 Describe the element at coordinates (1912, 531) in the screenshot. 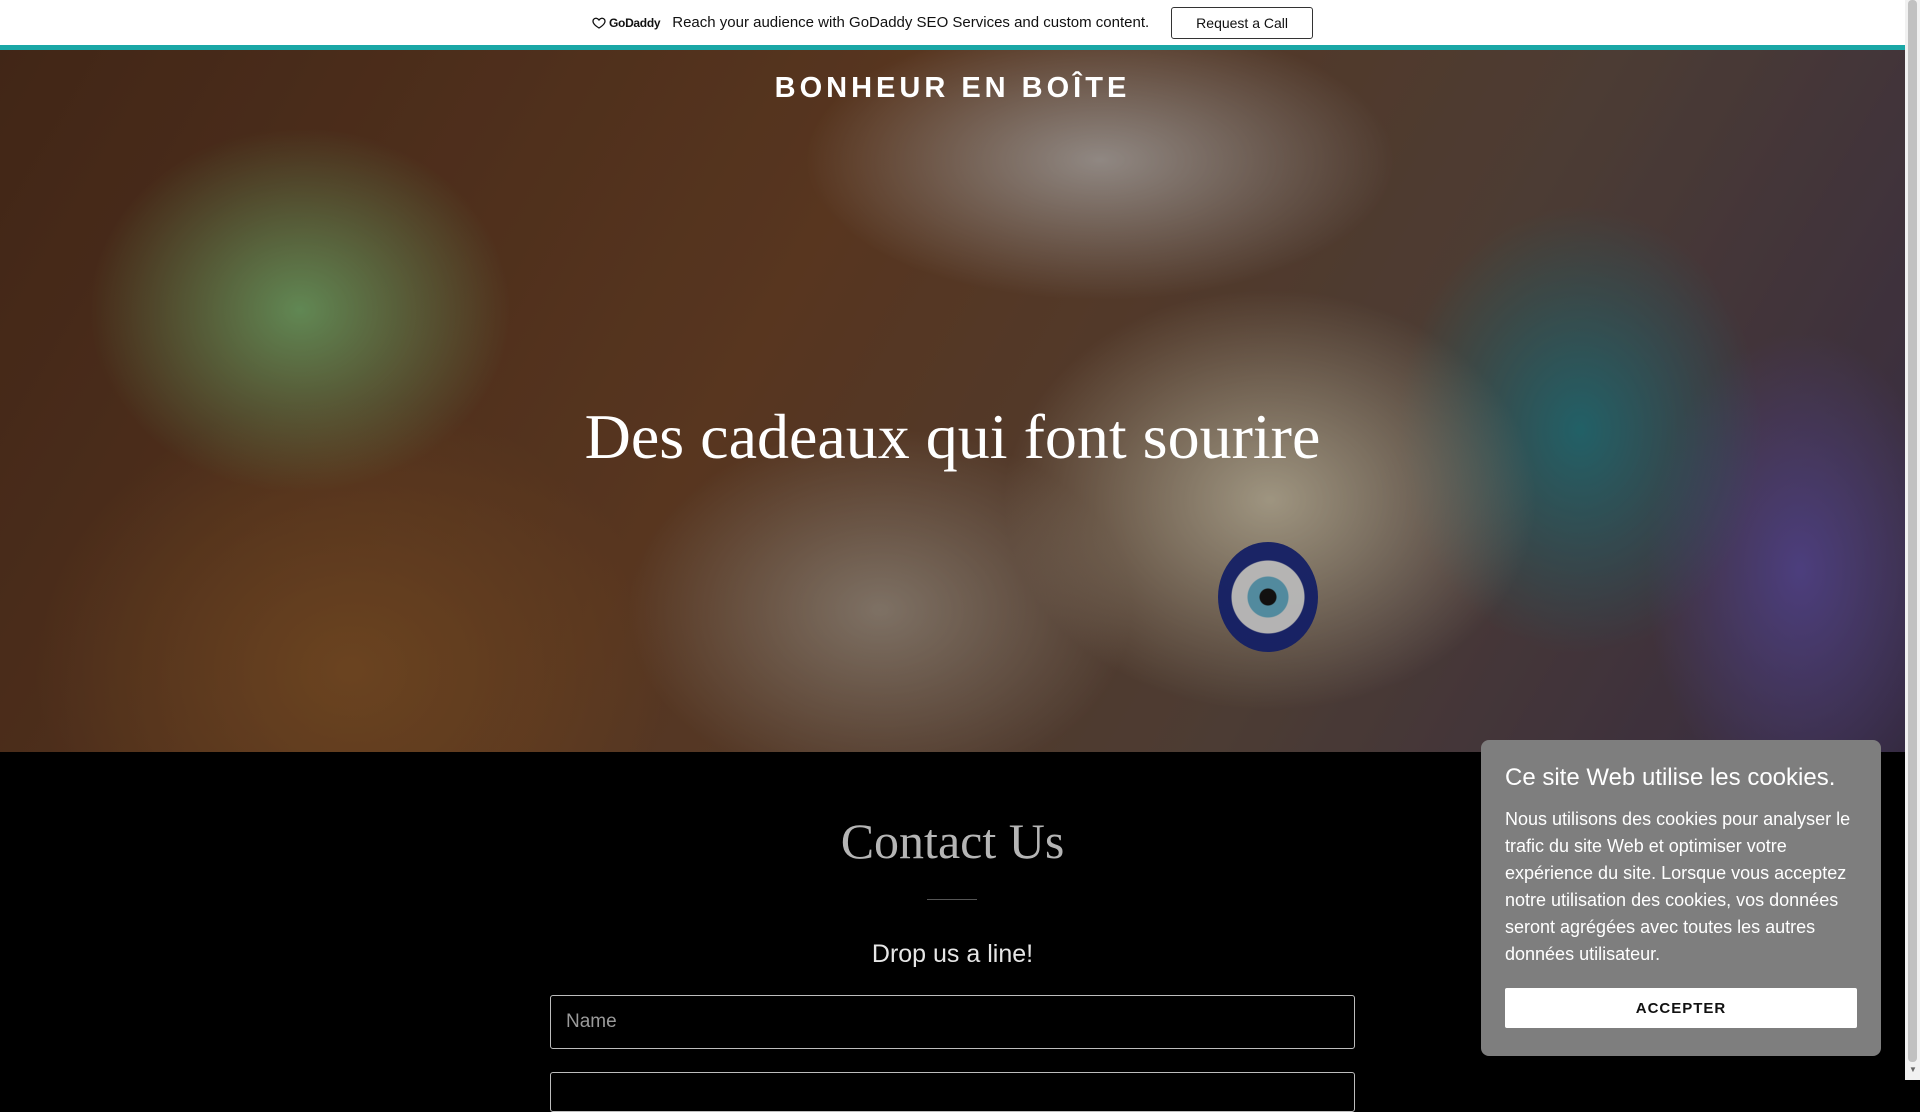

I see `scrollbar-thumb` at that location.